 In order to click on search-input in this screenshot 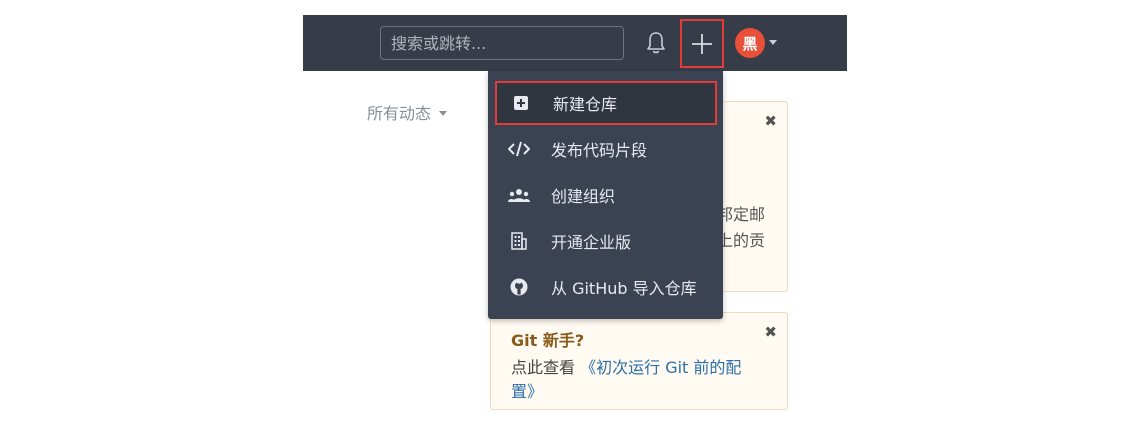, I will do `click(502, 43)`.